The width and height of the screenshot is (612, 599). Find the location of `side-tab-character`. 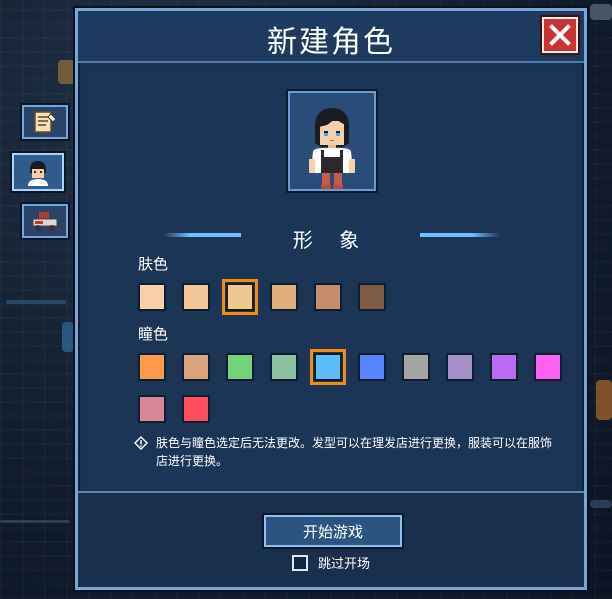

side-tab-character is located at coordinates (38, 172).